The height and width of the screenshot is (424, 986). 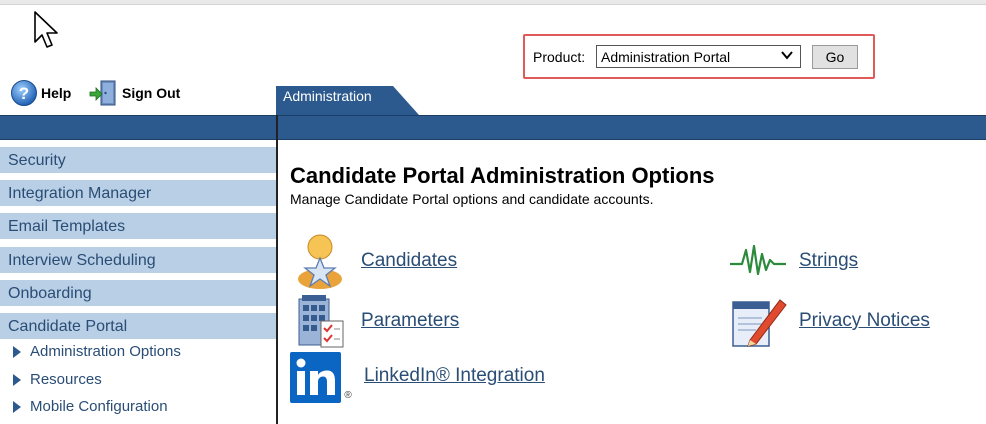 I want to click on sidebar-subitem-administration-options: Administration Options, so click(x=97, y=351).